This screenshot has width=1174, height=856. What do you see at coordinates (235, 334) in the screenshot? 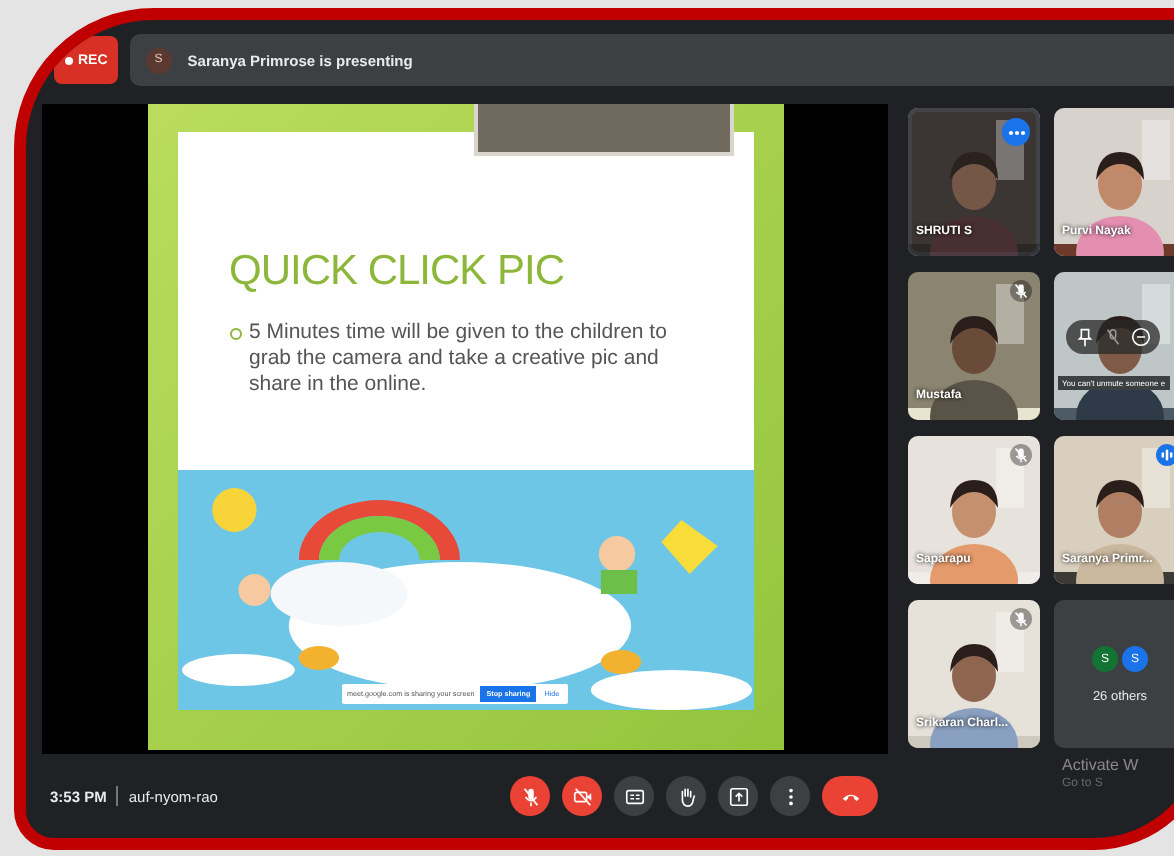
I see `bullet-icon` at bounding box center [235, 334].